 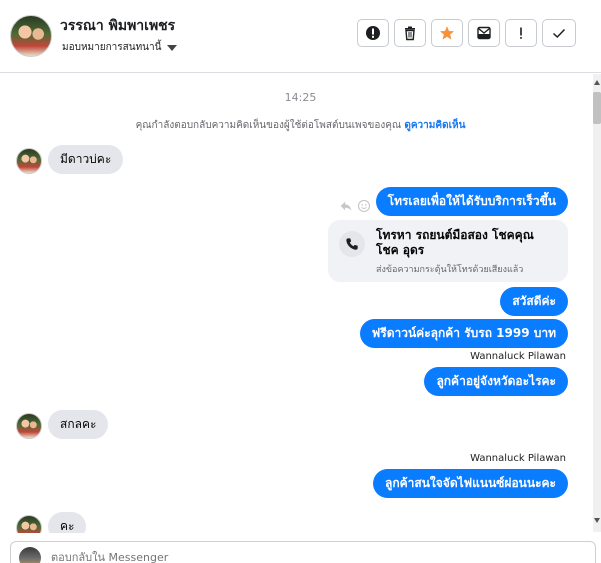 I want to click on assign-conversation-dropdown: มอบหมายการสนทนานี้, so click(x=120, y=47).